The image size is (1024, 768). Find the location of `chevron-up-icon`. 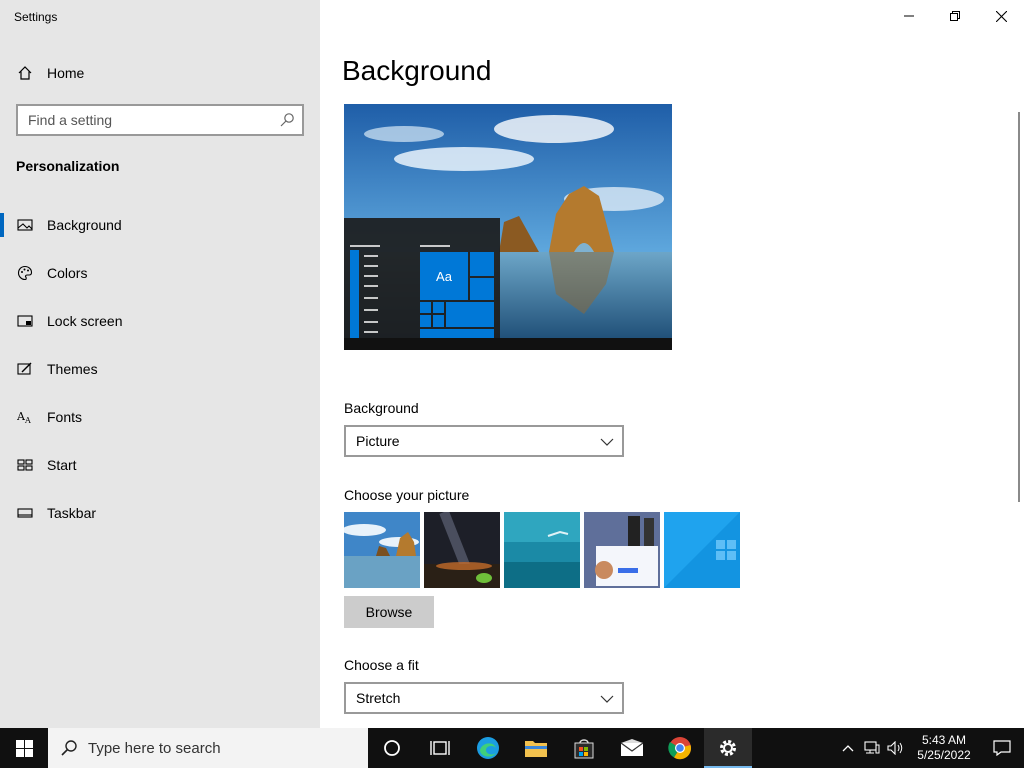

chevron-up-icon is located at coordinates (848, 748).